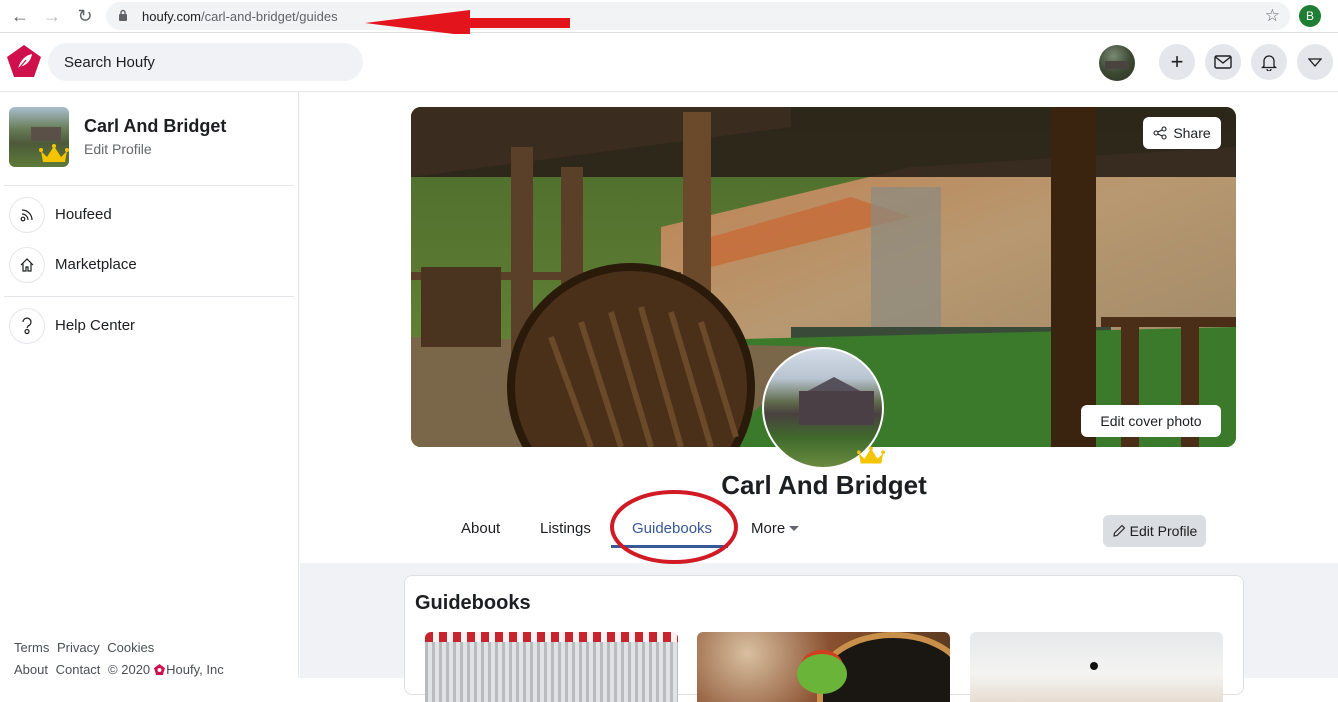 The height and width of the screenshot is (702, 1338). What do you see at coordinates (269, 16) in the screenshot?
I see `url-path: /carl-and-bridget/guides` at bounding box center [269, 16].